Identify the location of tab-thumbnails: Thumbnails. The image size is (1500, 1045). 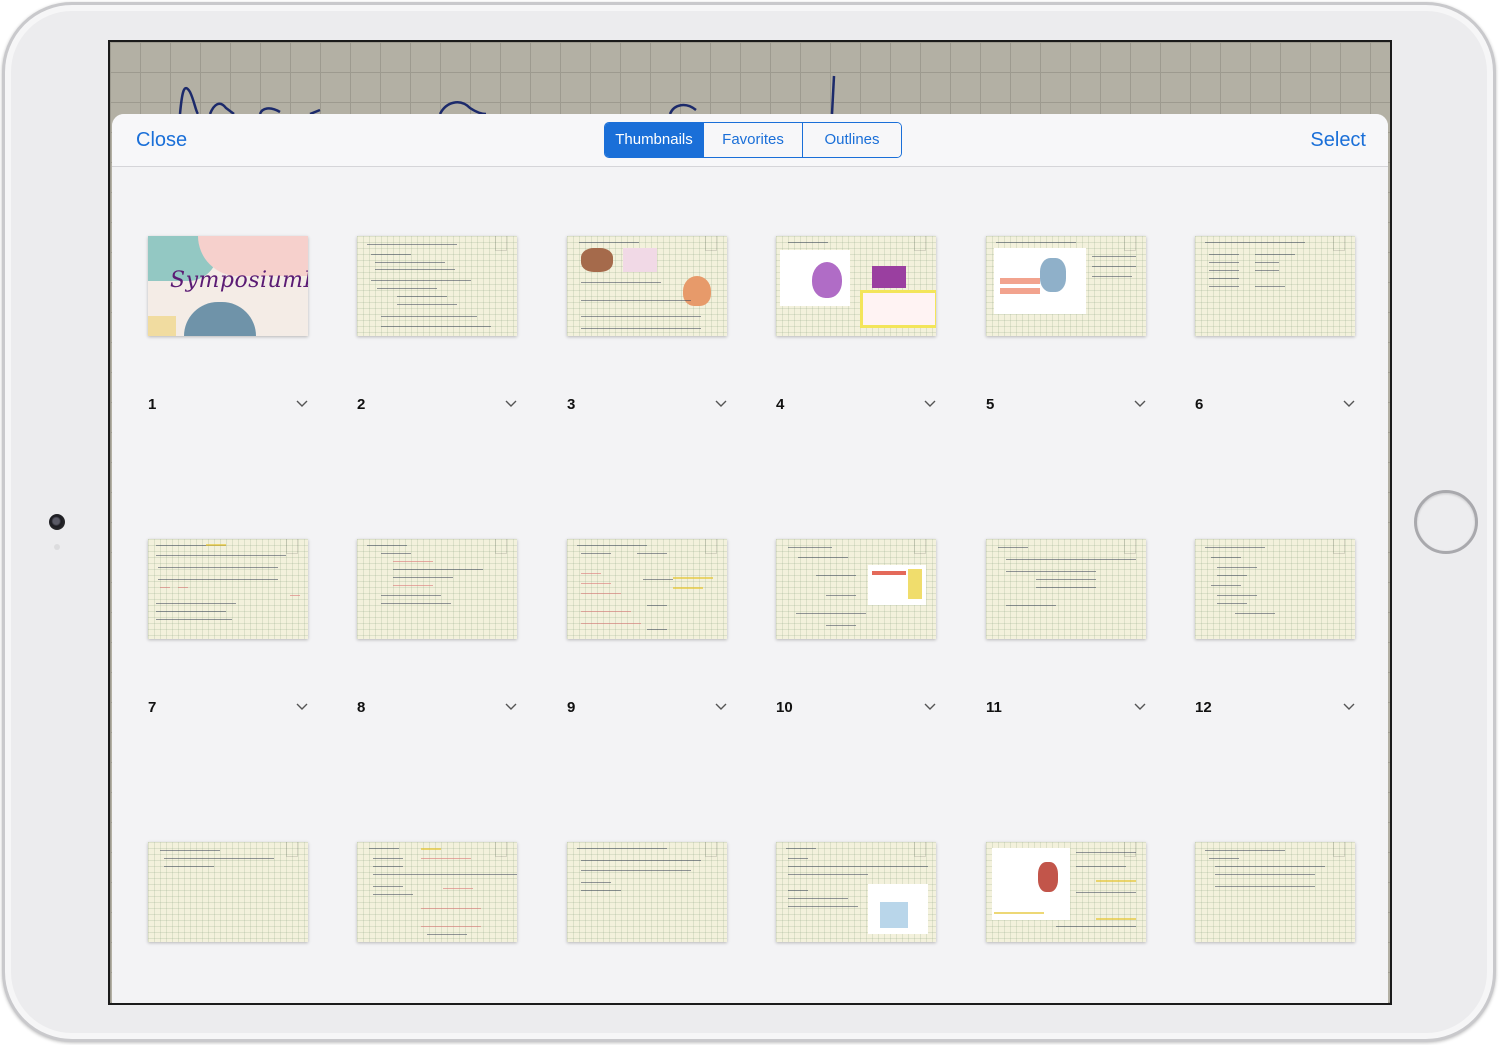
(654, 140).